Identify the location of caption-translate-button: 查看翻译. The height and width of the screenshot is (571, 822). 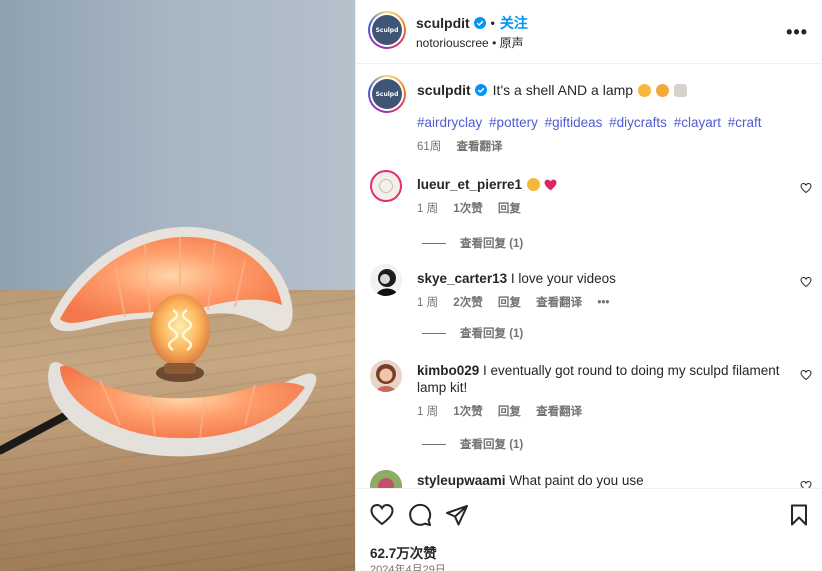
(480, 147).